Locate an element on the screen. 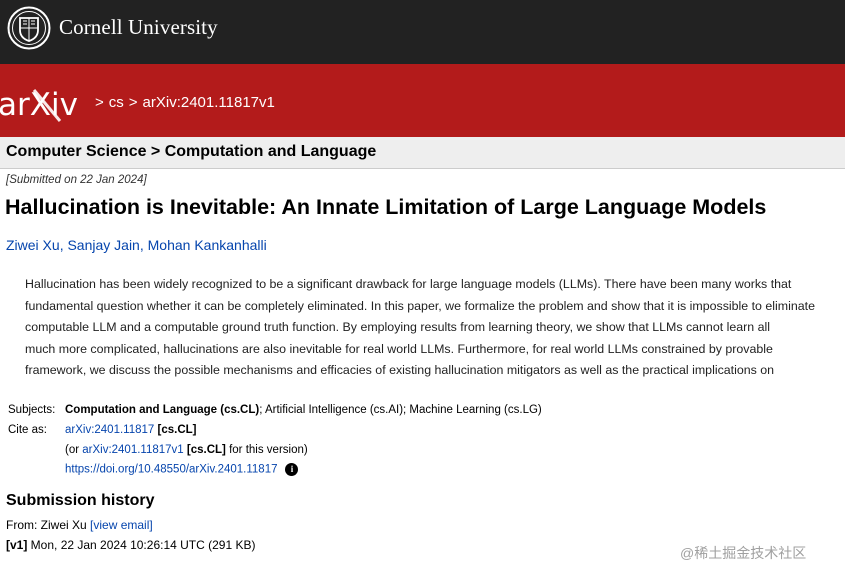 The width and height of the screenshot is (845, 569). cite-tag: [cs.CL] is located at coordinates (177, 430).